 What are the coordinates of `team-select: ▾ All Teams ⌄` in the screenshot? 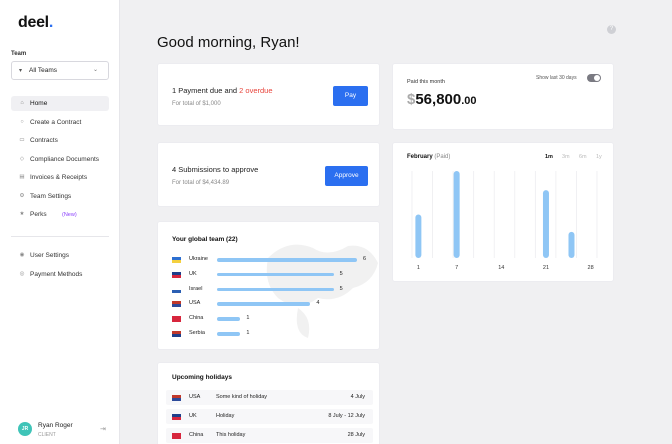 It's located at (60, 70).